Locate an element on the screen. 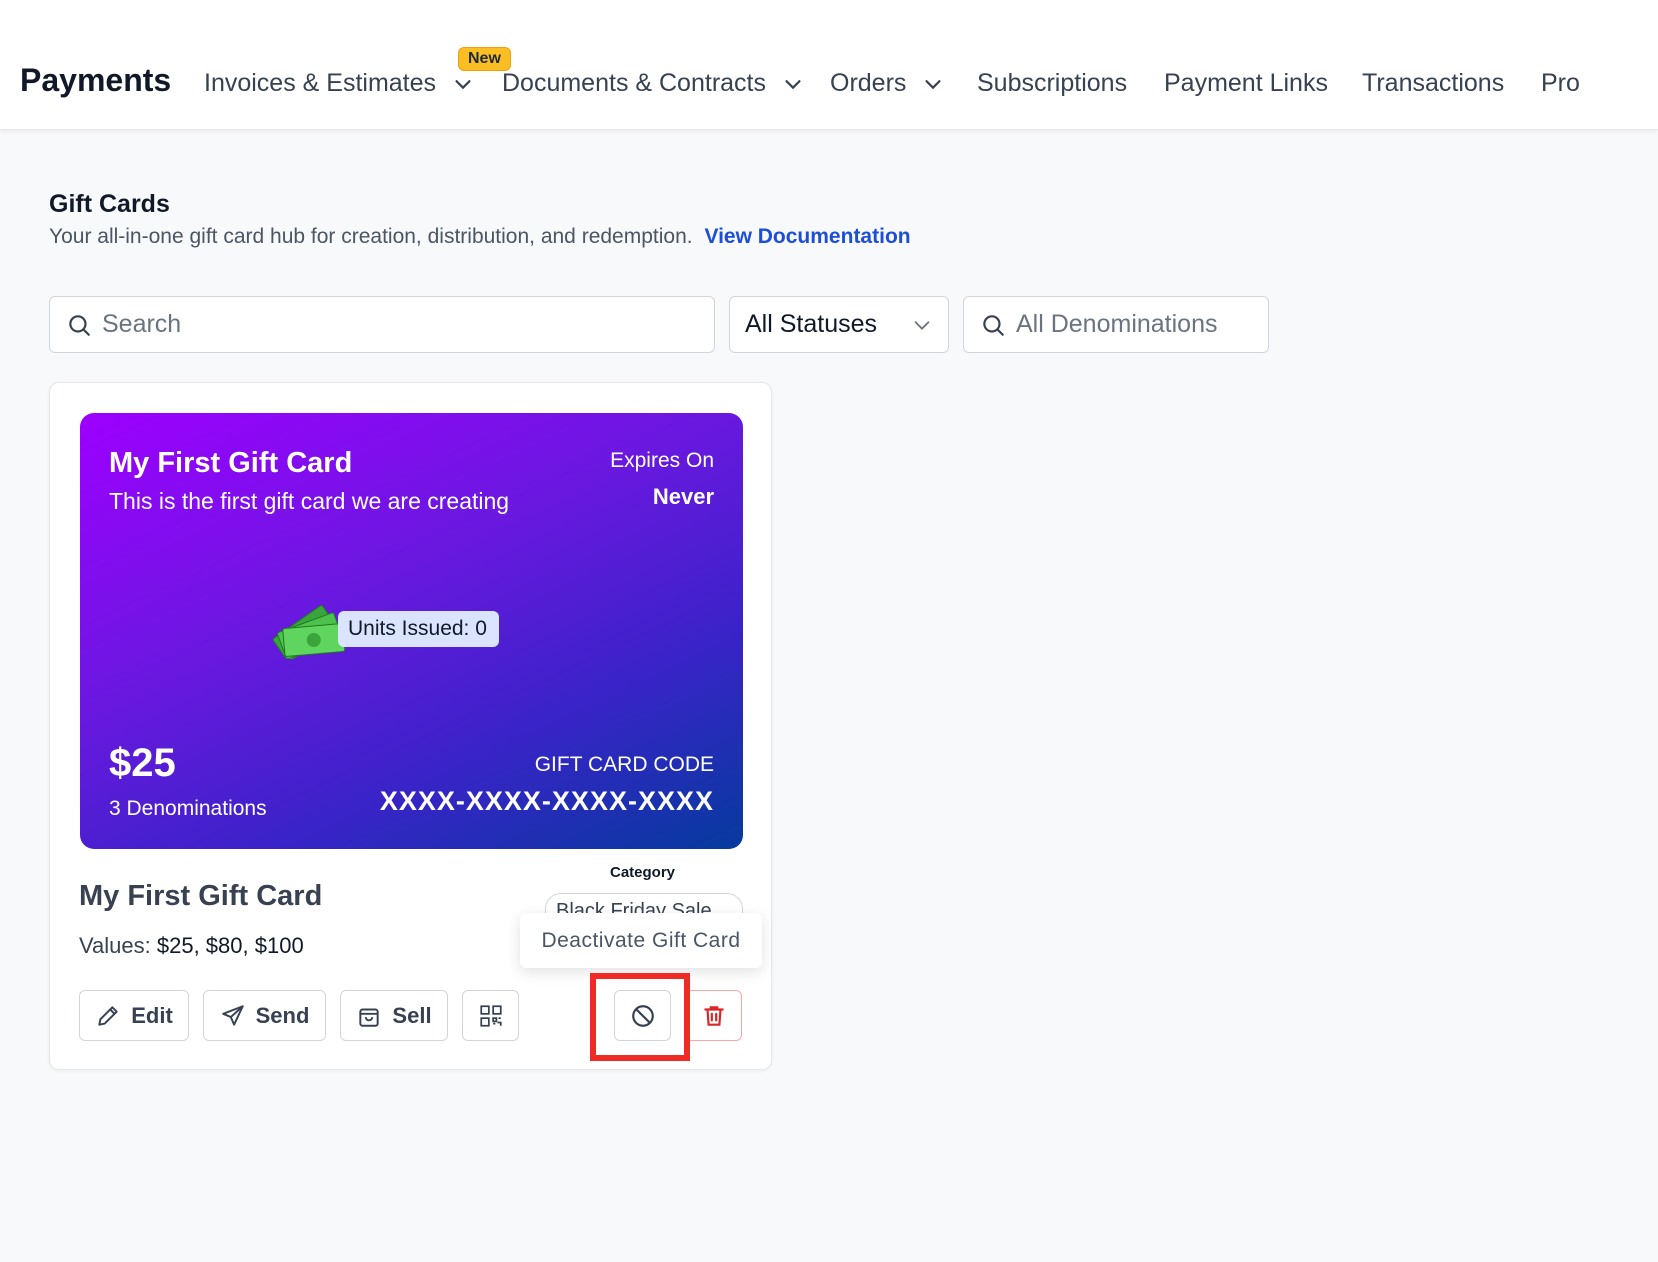 The height and width of the screenshot is (1262, 1658). send-button: Send is located at coordinates (264, 1015).